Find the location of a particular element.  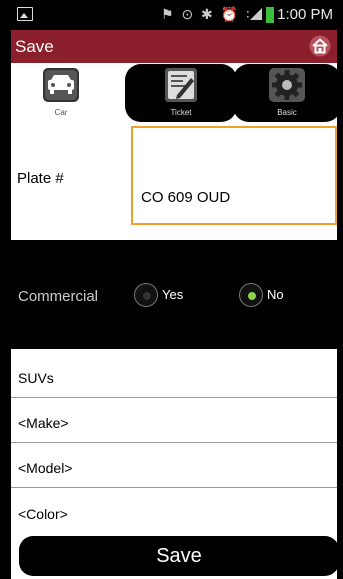

model-value: <Model> is located at coordinates (45, 468).